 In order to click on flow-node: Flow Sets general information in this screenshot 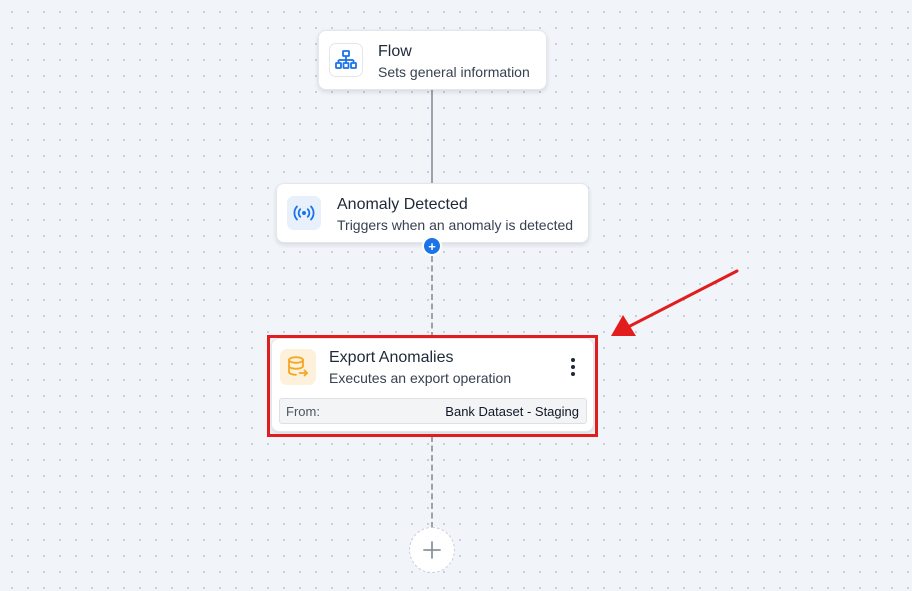, I will do `click(432, 60)`.